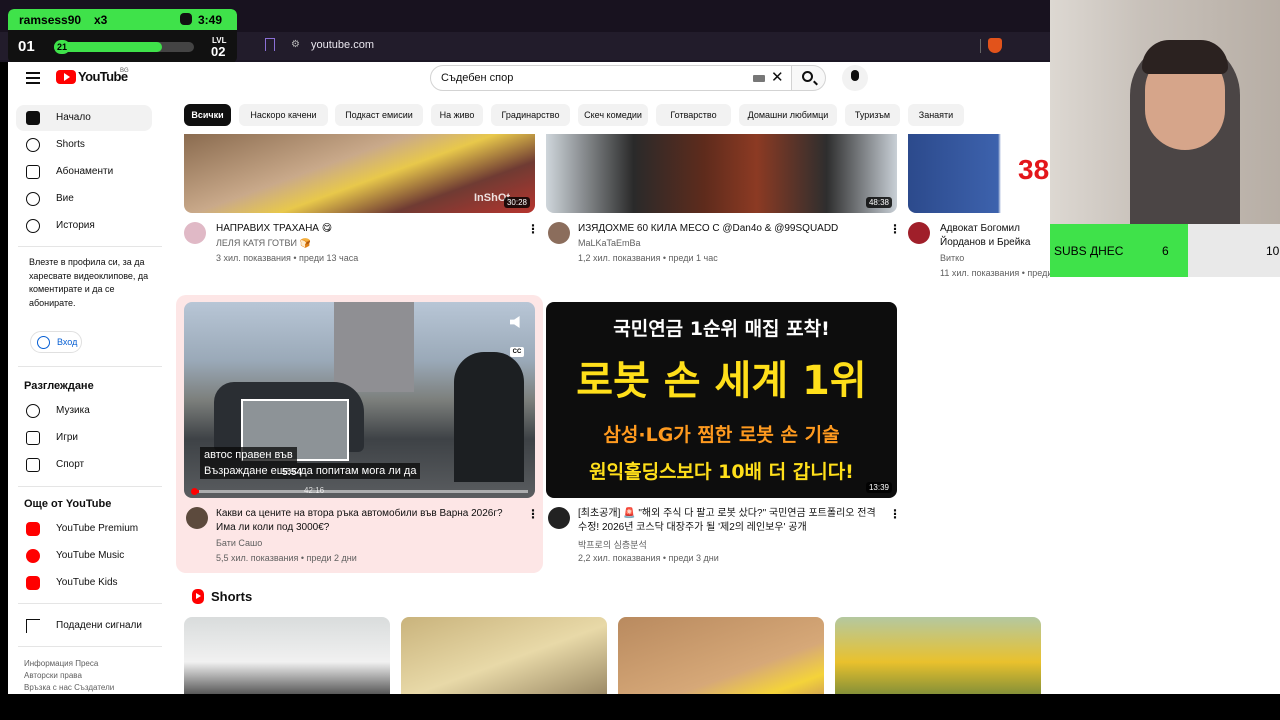 Image resolution: width=1280 pixels, height=720 pixels. Describe the element at coordinates (286, 558) in the screenshot. I see `video-meta: 5,5 хил. показвания • преди 2 дни` at that location.